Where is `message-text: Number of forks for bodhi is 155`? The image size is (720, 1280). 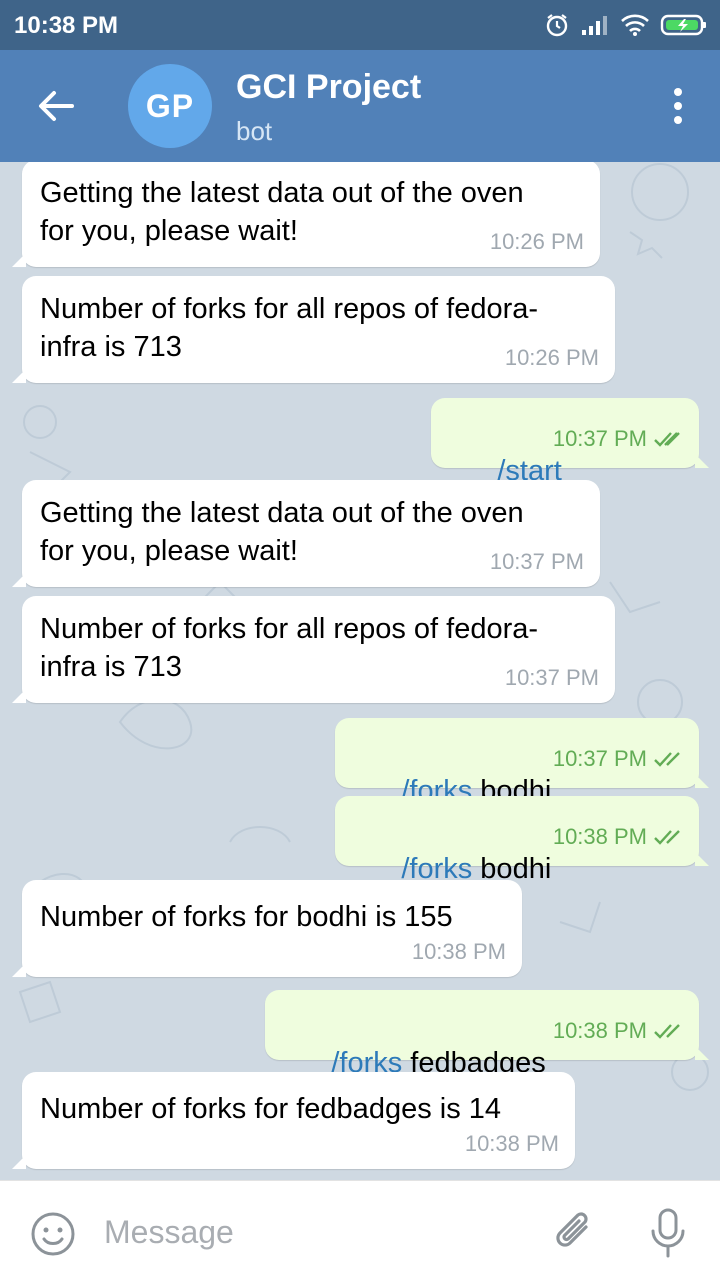 message-text: Number of forks for bodhi is 155 is located at coordinates (246, 917).